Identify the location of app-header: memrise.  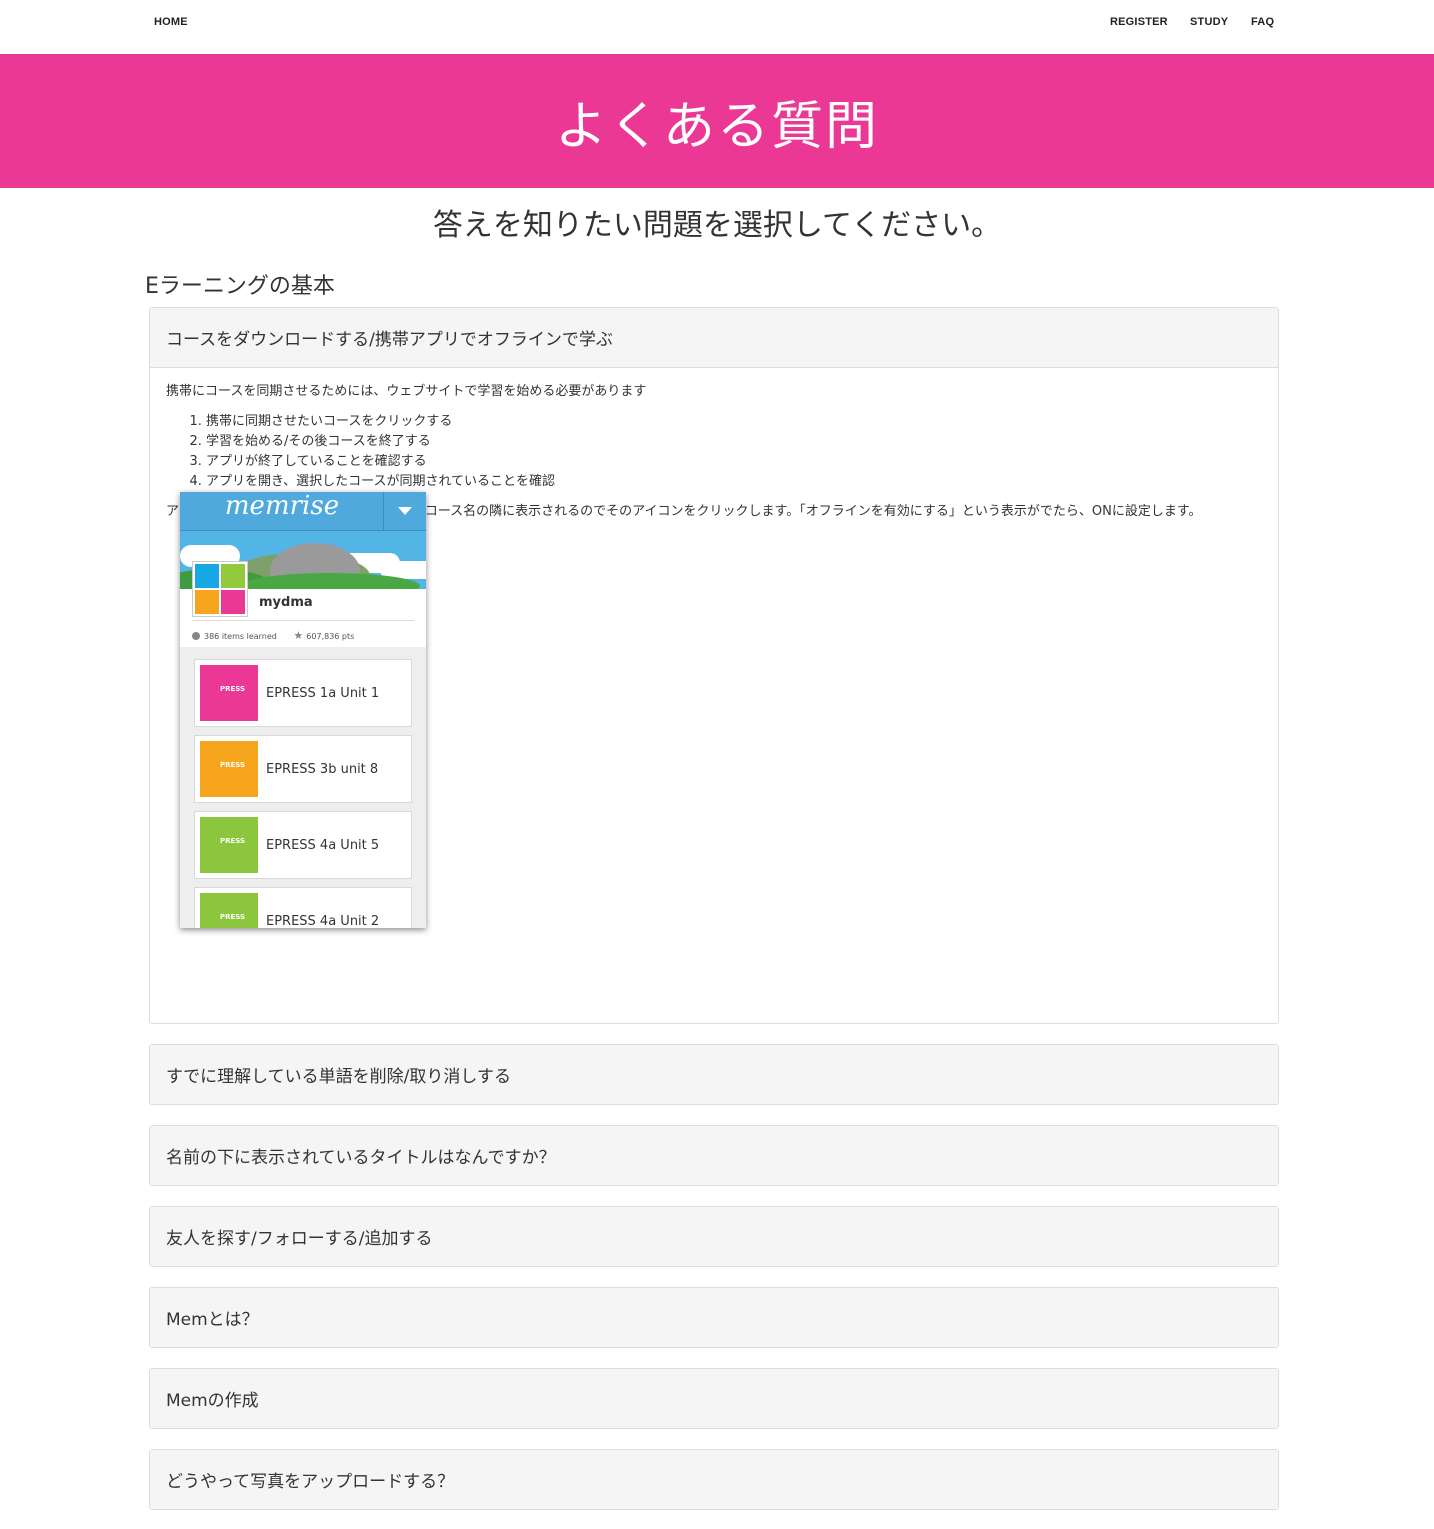
(303, 511).